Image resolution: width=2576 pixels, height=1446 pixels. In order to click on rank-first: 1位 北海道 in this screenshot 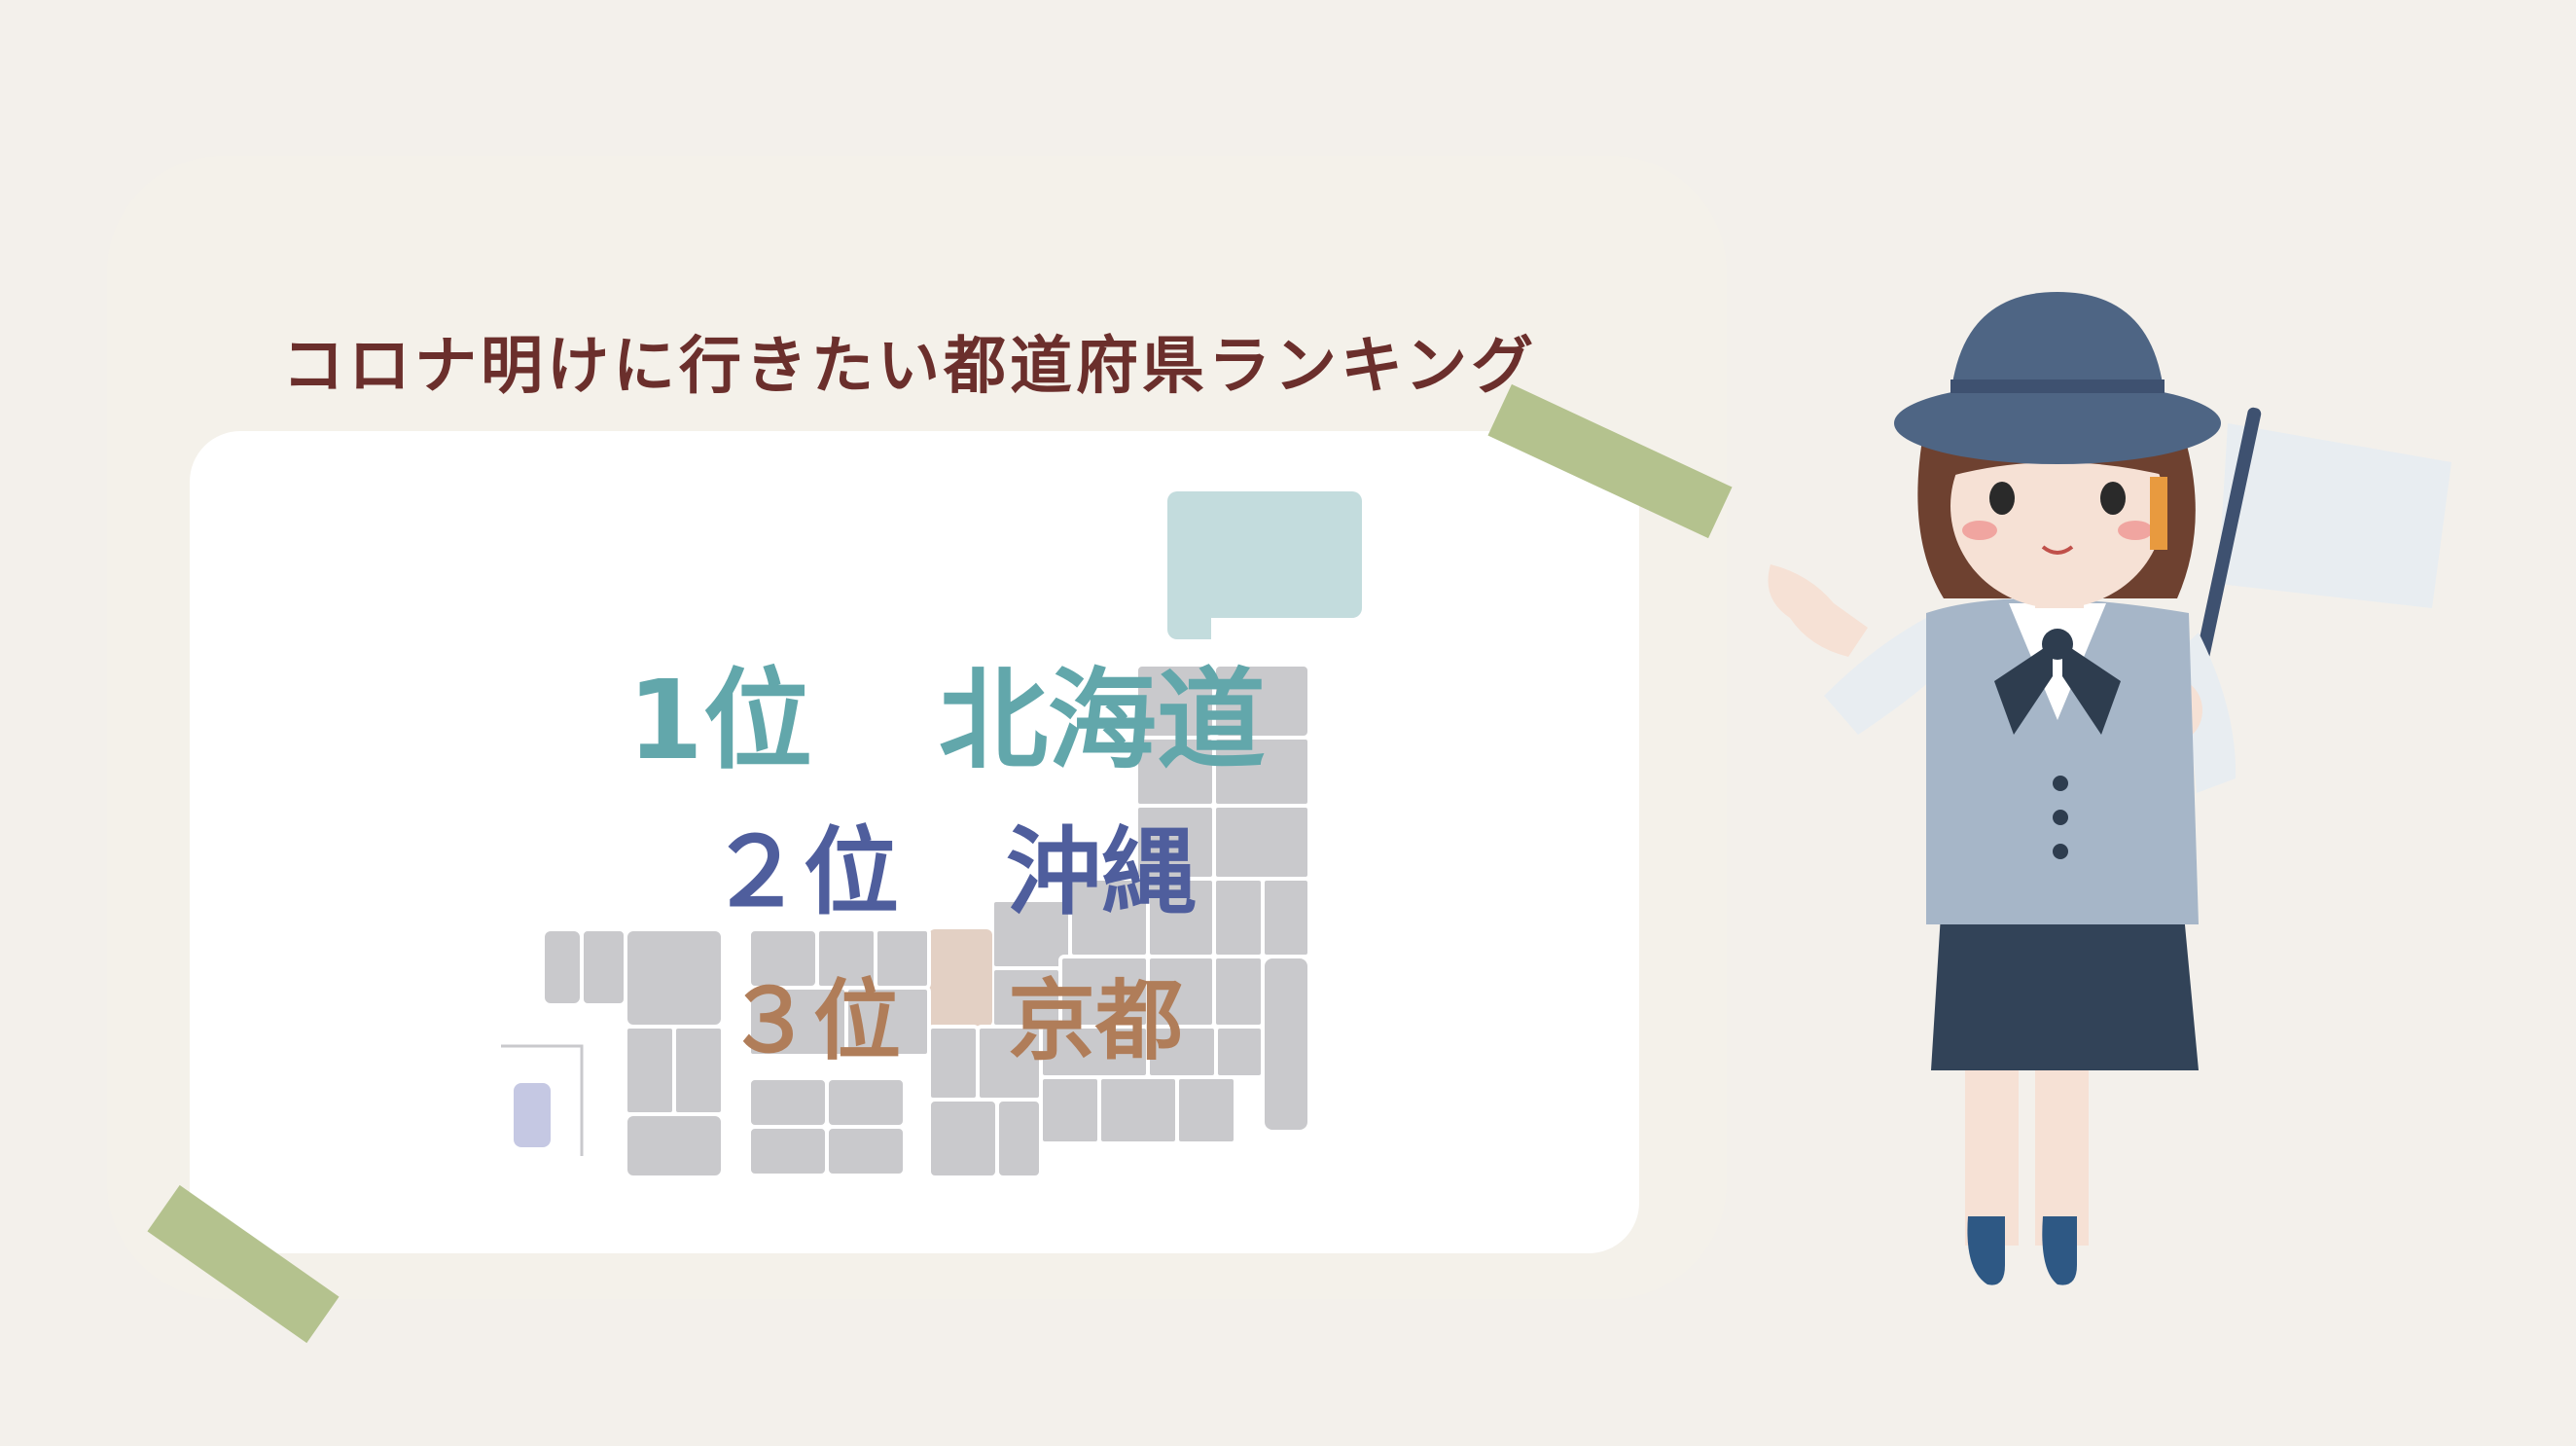, I will do `click(946, 711)`.